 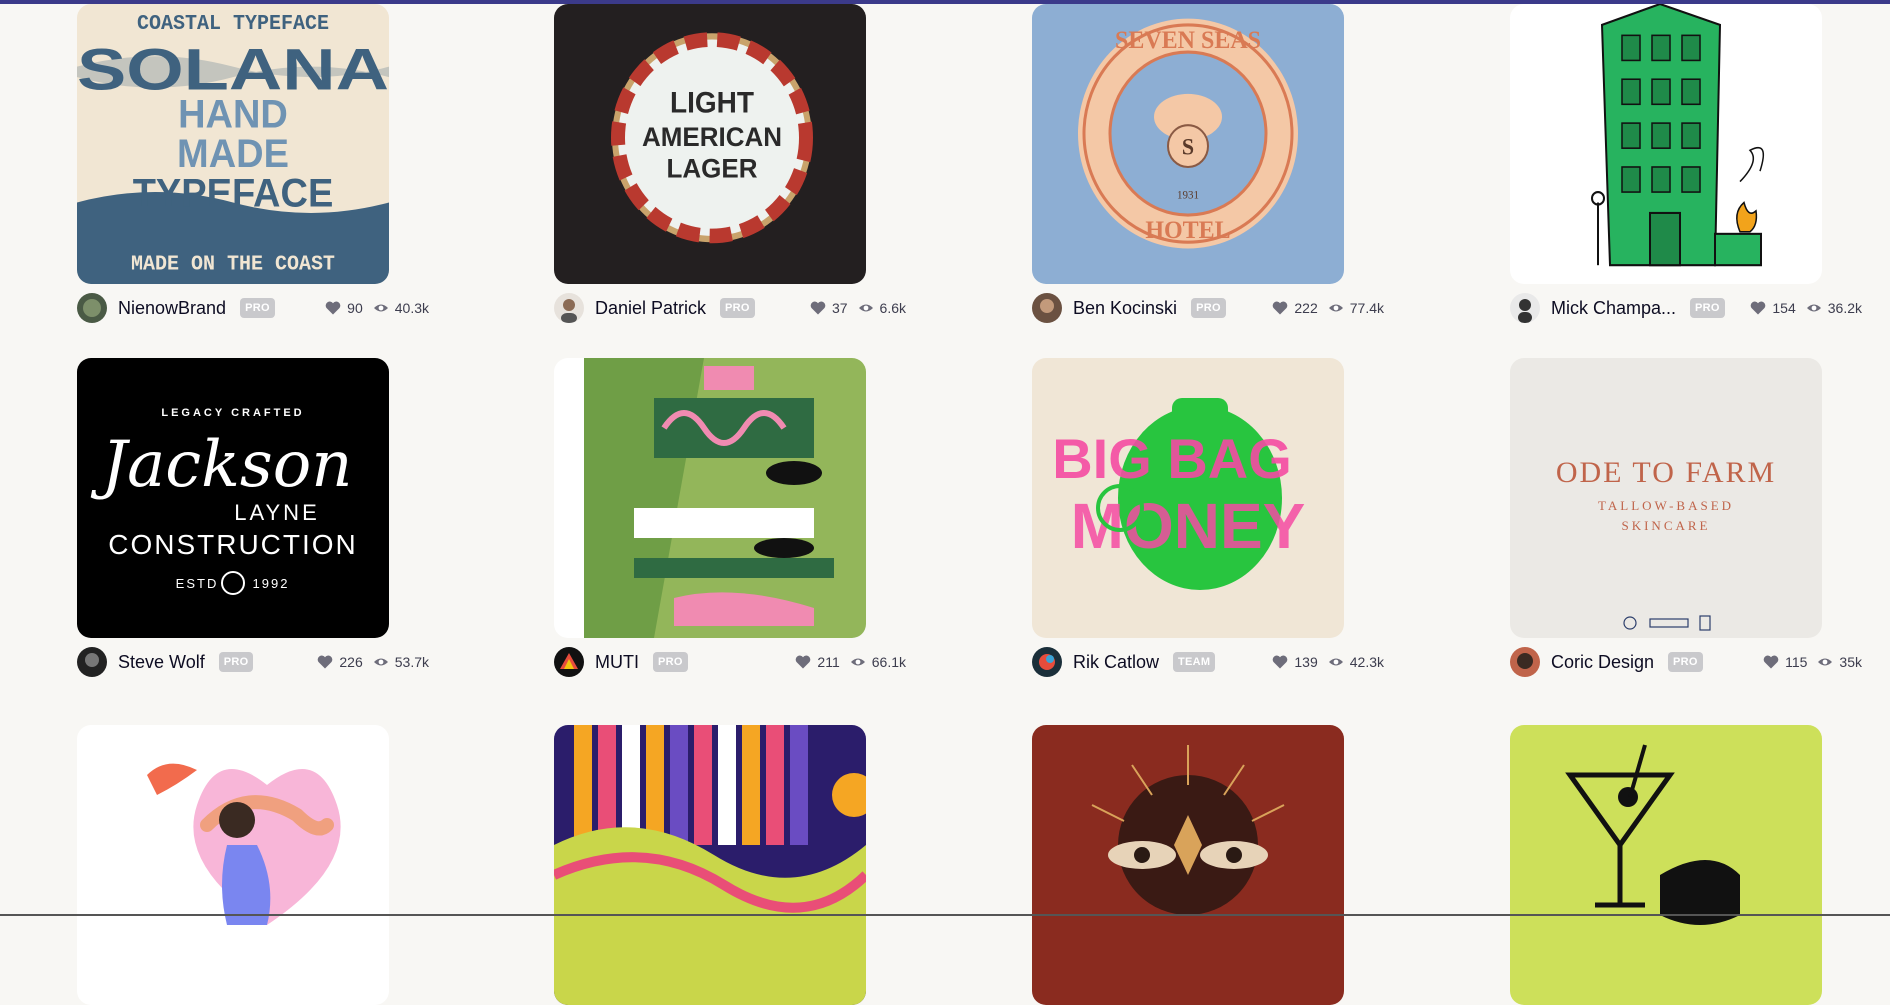 I want to click on art-text-6: MADE ON THE COAST, so click(x=233, y=264).